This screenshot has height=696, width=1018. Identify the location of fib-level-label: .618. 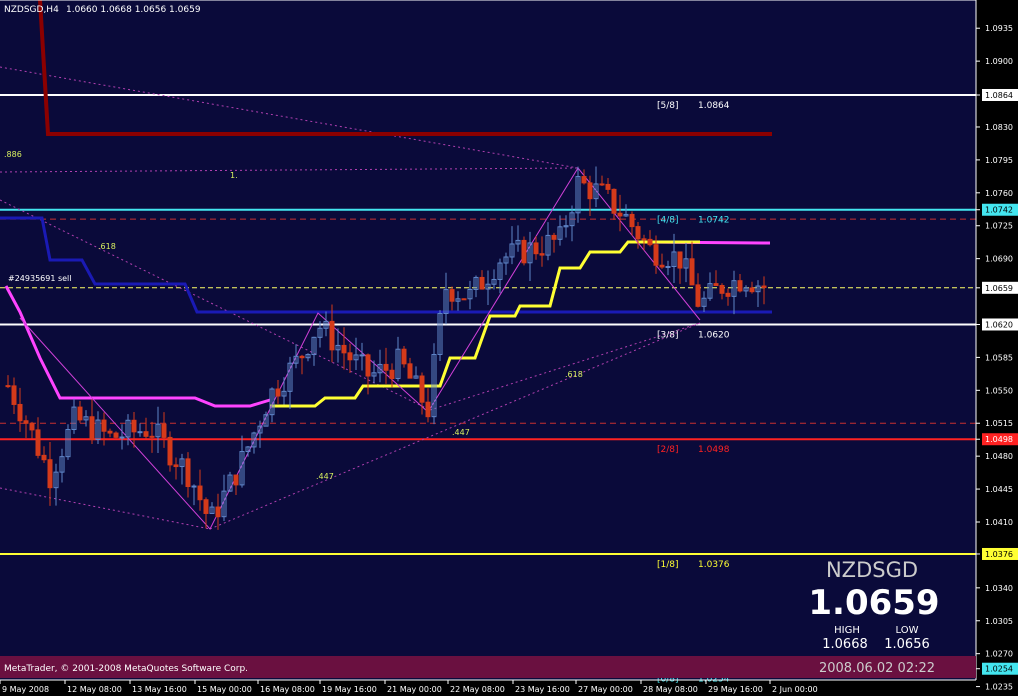
(107, 246).